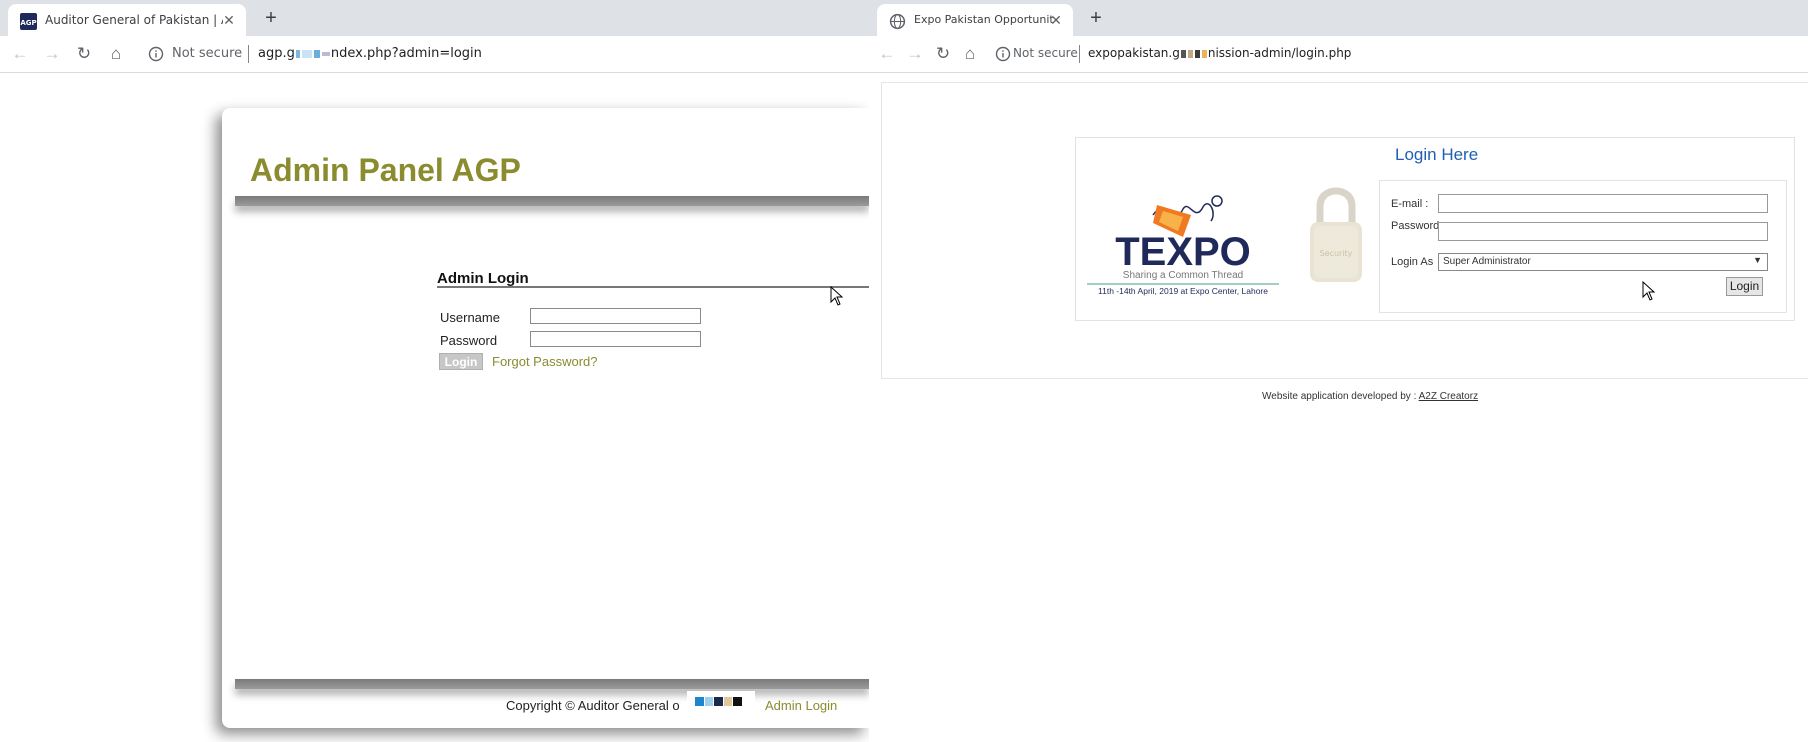 This screenshot has width=1808, height=742. Describe the element at coordinates (1603, 203) in the screenshot. I see `email-input` at that location.